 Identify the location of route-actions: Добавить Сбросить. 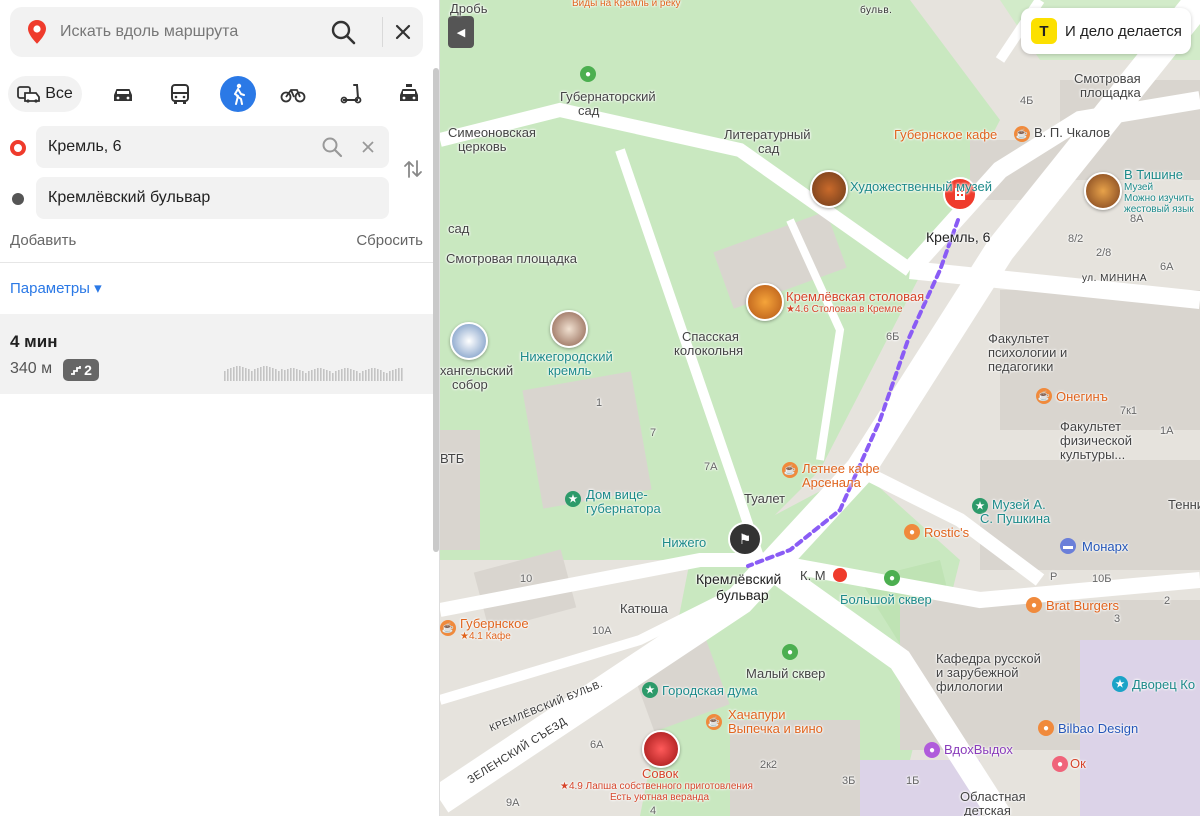
(216, 240).